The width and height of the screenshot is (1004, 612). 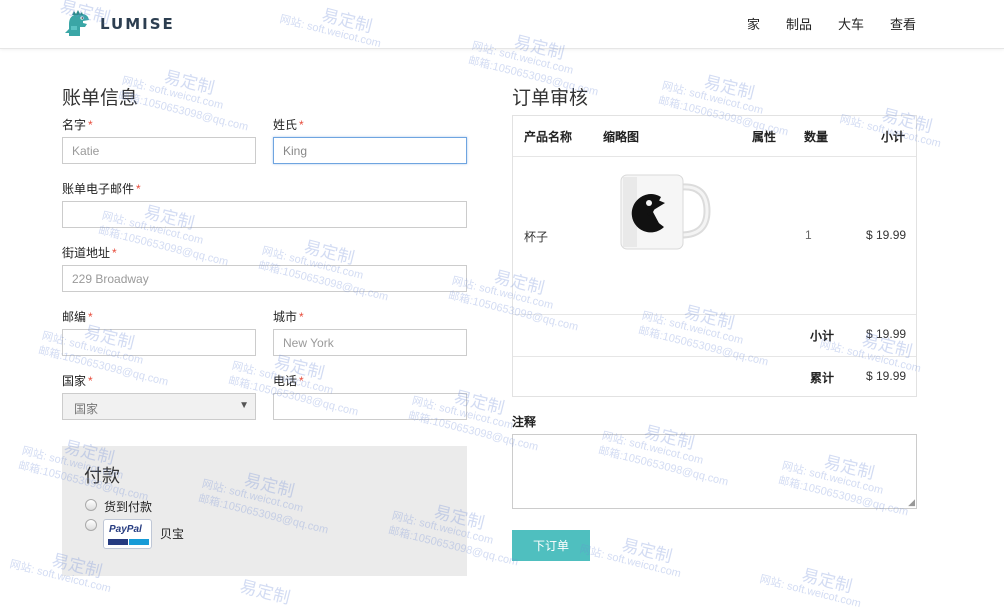 What do you see at coordinates (74, 125) in the screenshot?
I see `first-name-label-text: 名字` at bounding box center [74, 125].